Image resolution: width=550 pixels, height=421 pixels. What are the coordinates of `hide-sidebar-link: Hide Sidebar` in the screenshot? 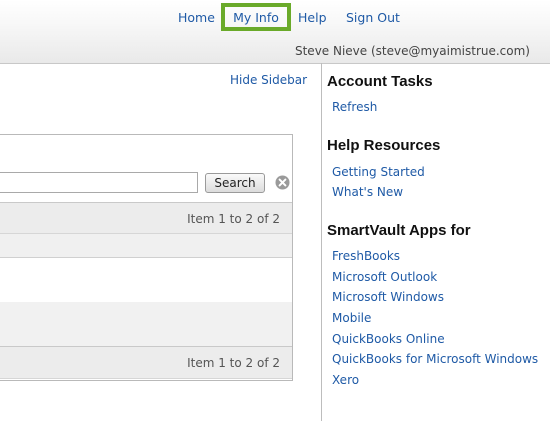 It's located at (268, 80).